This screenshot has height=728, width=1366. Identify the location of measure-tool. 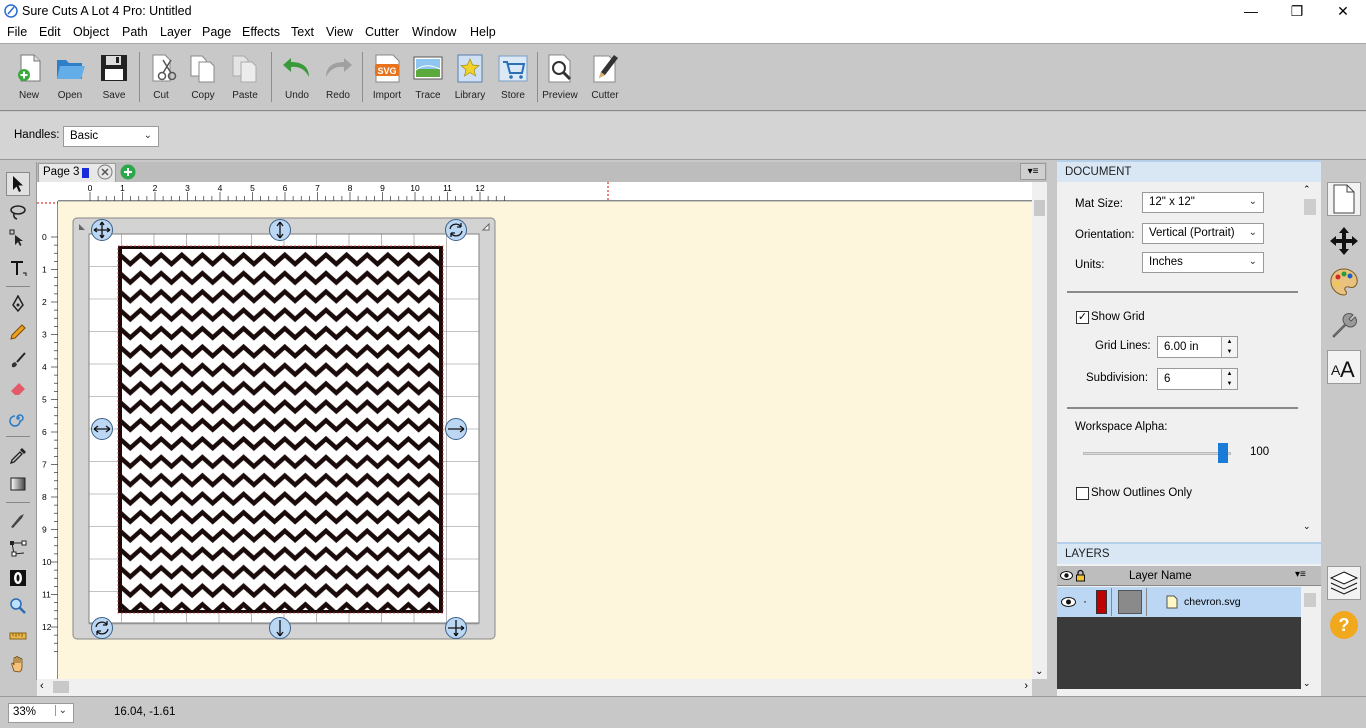
(18, 636).